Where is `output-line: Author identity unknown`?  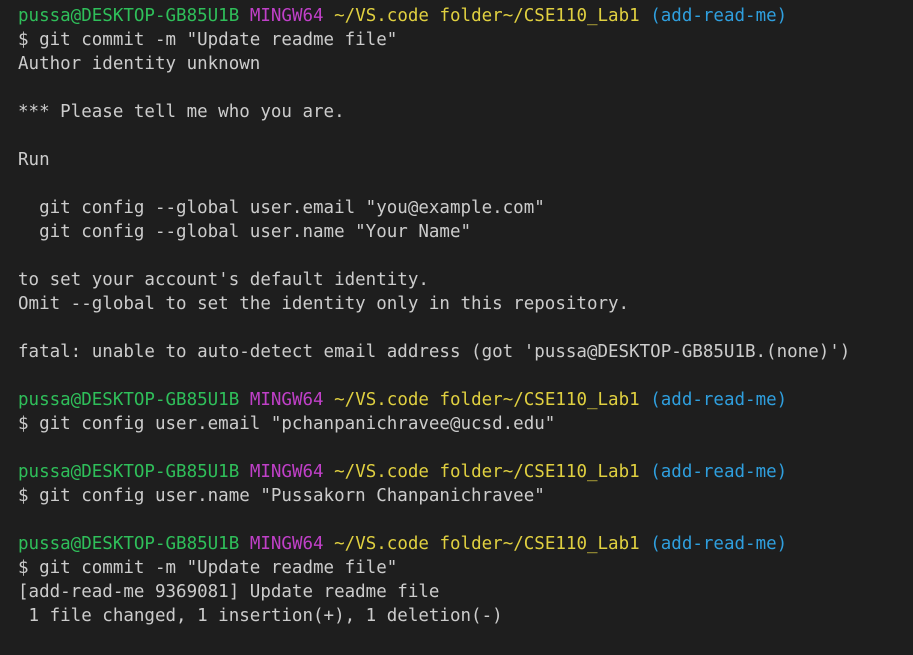 output-line: Author identity unknown is located at coordinates (139, 64).